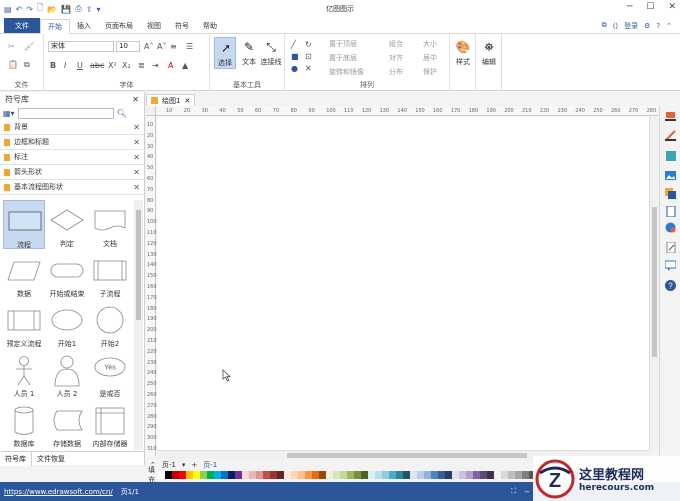 The width and height of the screenshot is (680, 501). Describe the element at coordinates (346, 72) in the screenshot. I see `rotate-mirror-button: 旋转和镜像` at that location.